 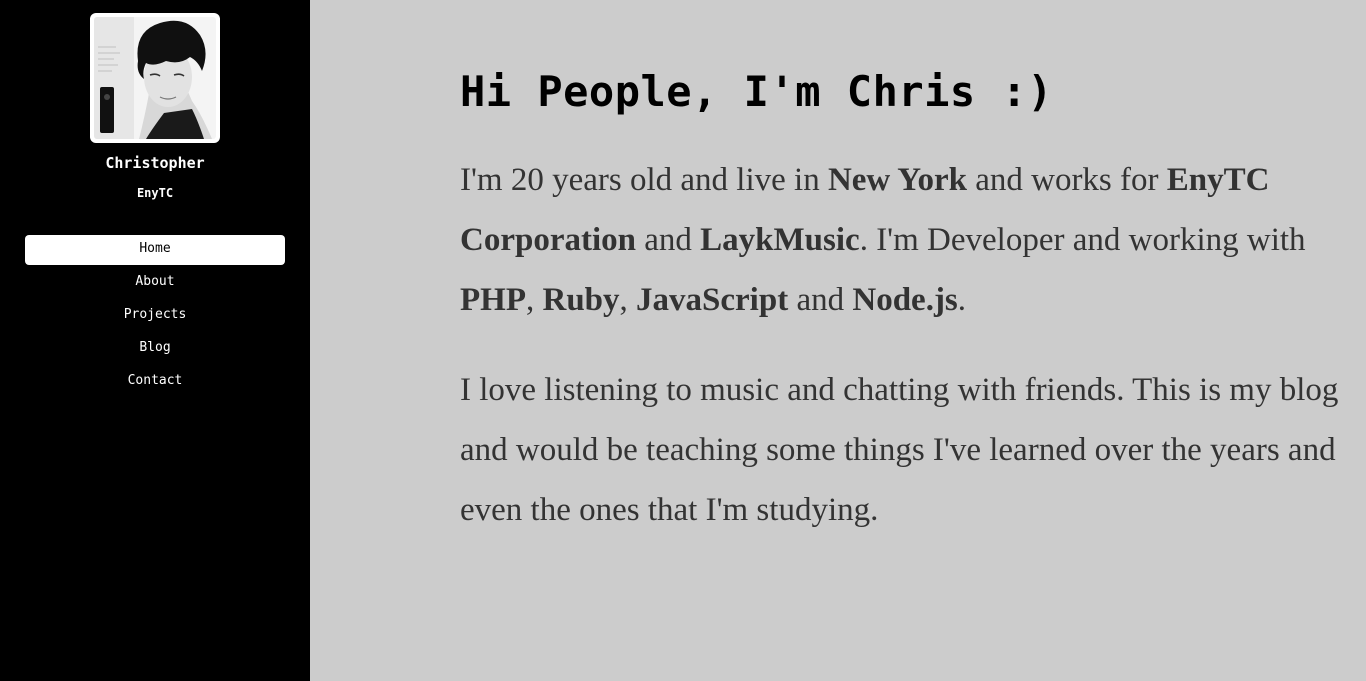 I want to click on nav-item-blog: Blog, so click(x=155, y=349).